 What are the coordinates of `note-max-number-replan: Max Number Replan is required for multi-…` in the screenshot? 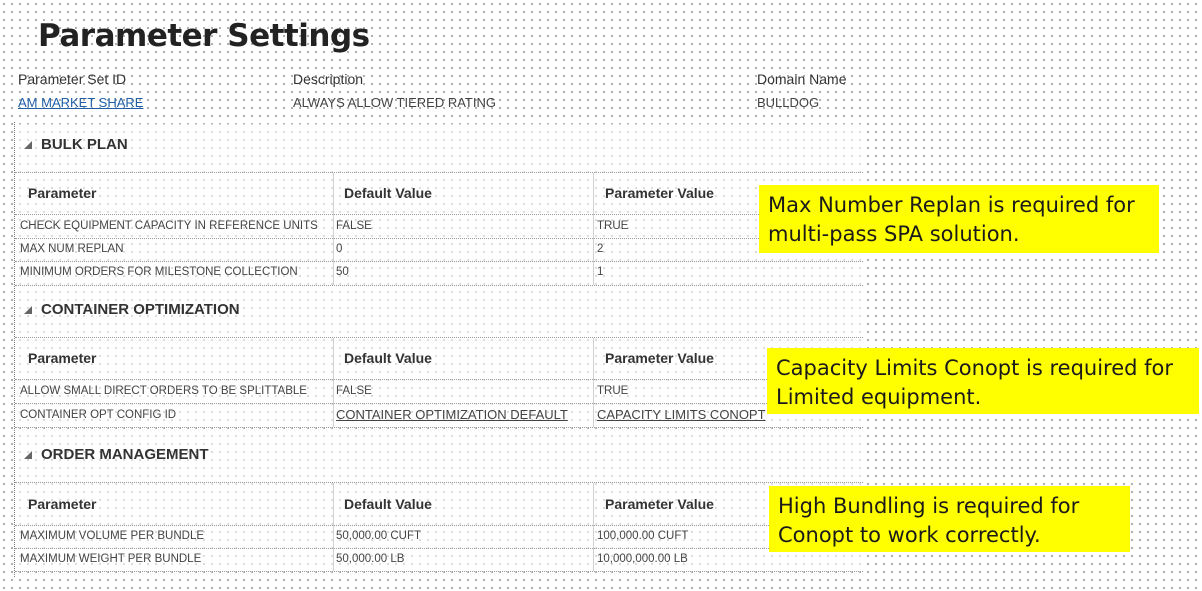 It's located at (959, 219).